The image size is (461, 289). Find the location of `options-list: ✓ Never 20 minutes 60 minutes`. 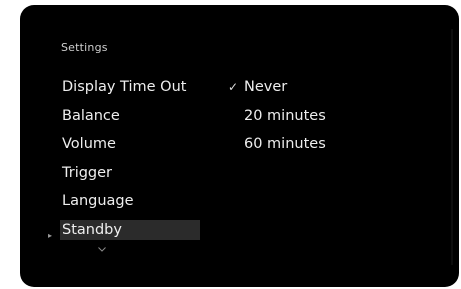

options-list: ✓ Never 20 minutes 60 minutes is located at coordinates (276, 120).